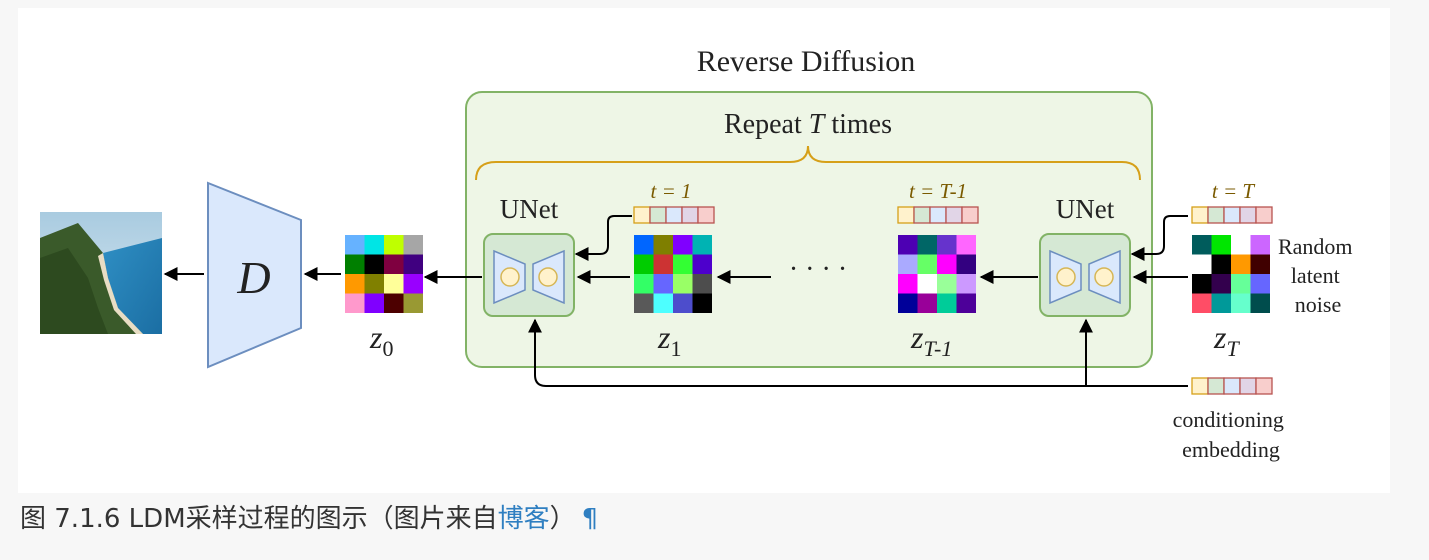  I want to click on unet-right-label: UNet, so click(1085, 209).